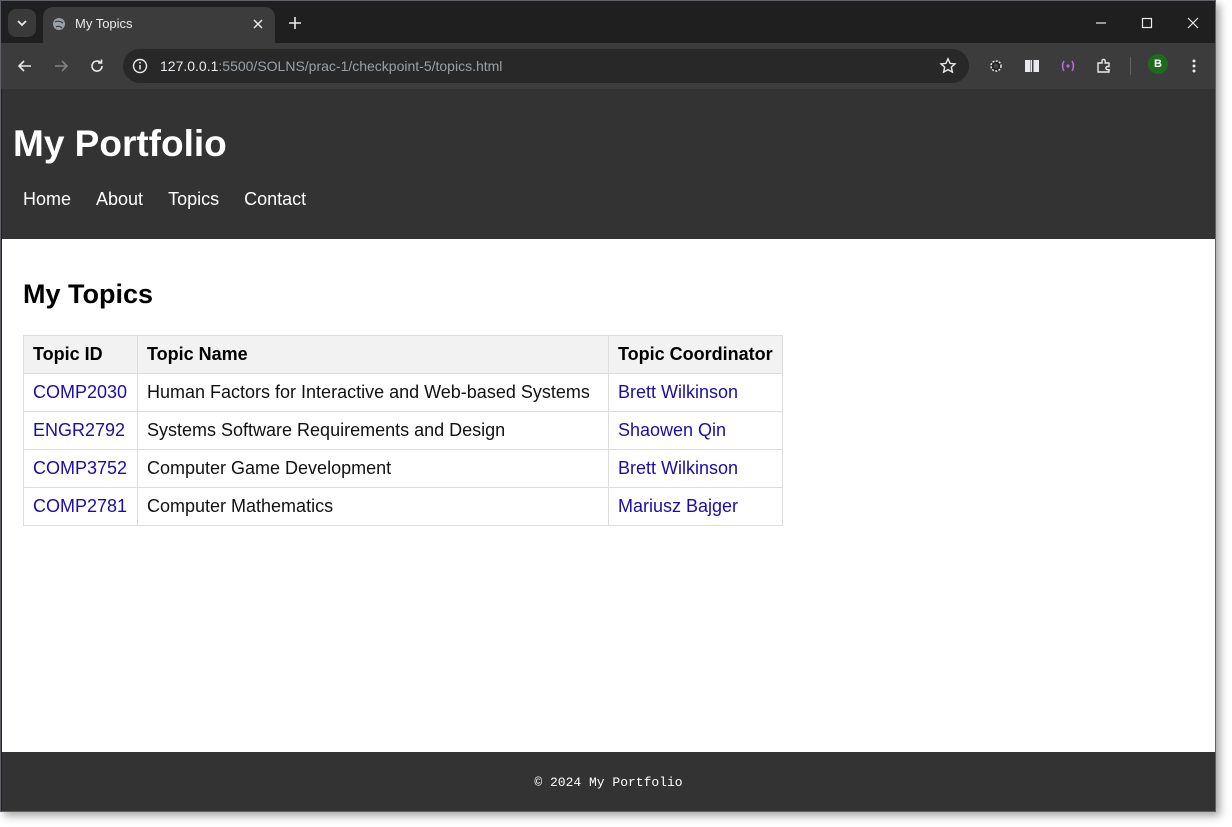 This screenshot has width=1232, height=827. I want to click on tab-close-button, so click(258, 24).